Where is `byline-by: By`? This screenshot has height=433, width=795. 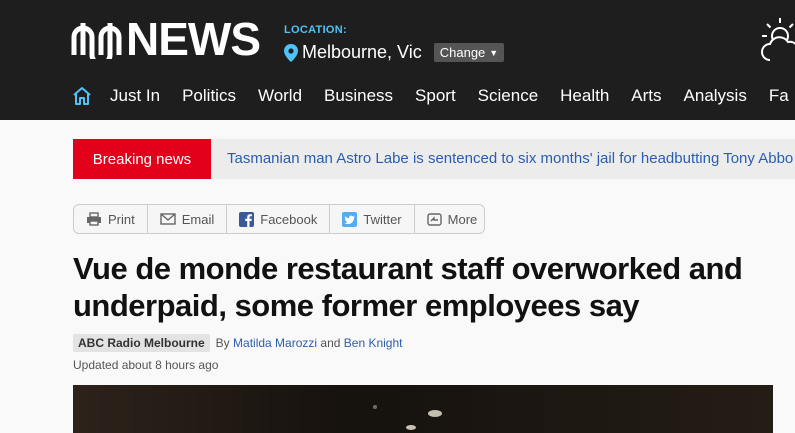 byline-by: By is located at coordinates (222, 343).